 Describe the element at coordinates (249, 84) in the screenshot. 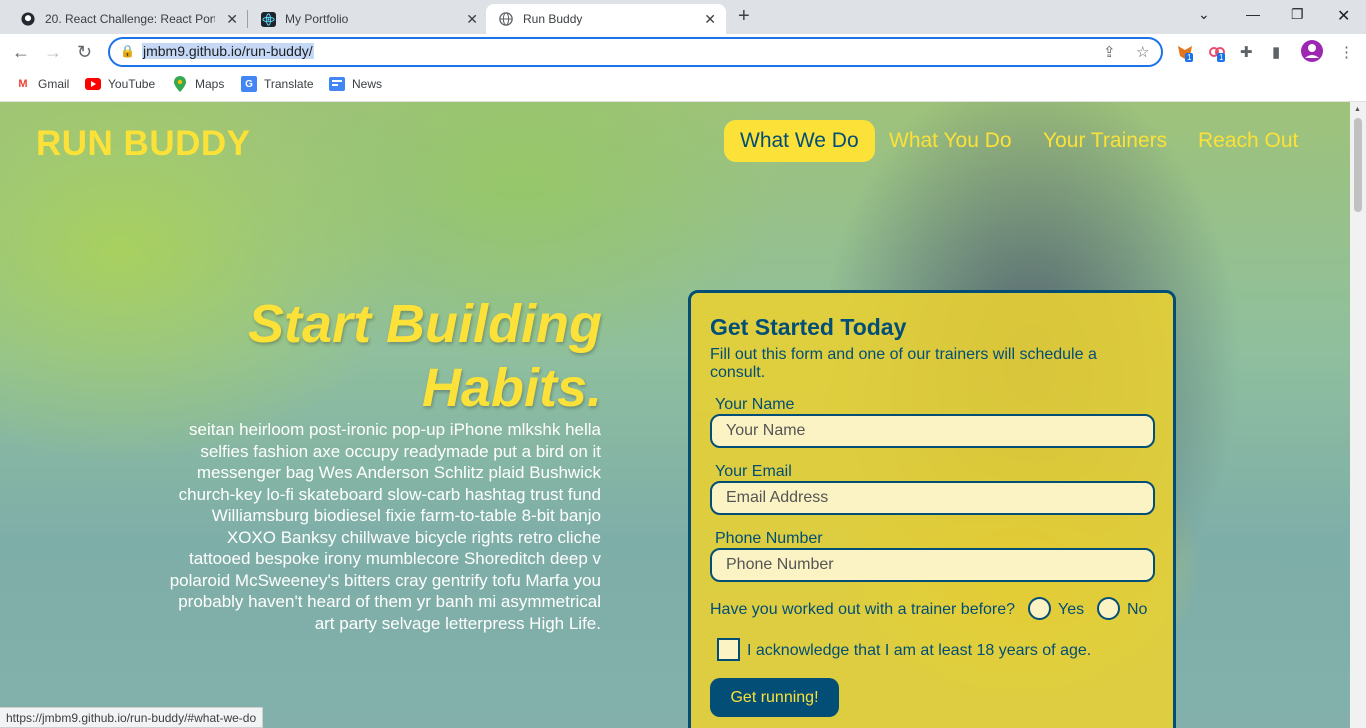

I see `translate-icon: G` at that location.